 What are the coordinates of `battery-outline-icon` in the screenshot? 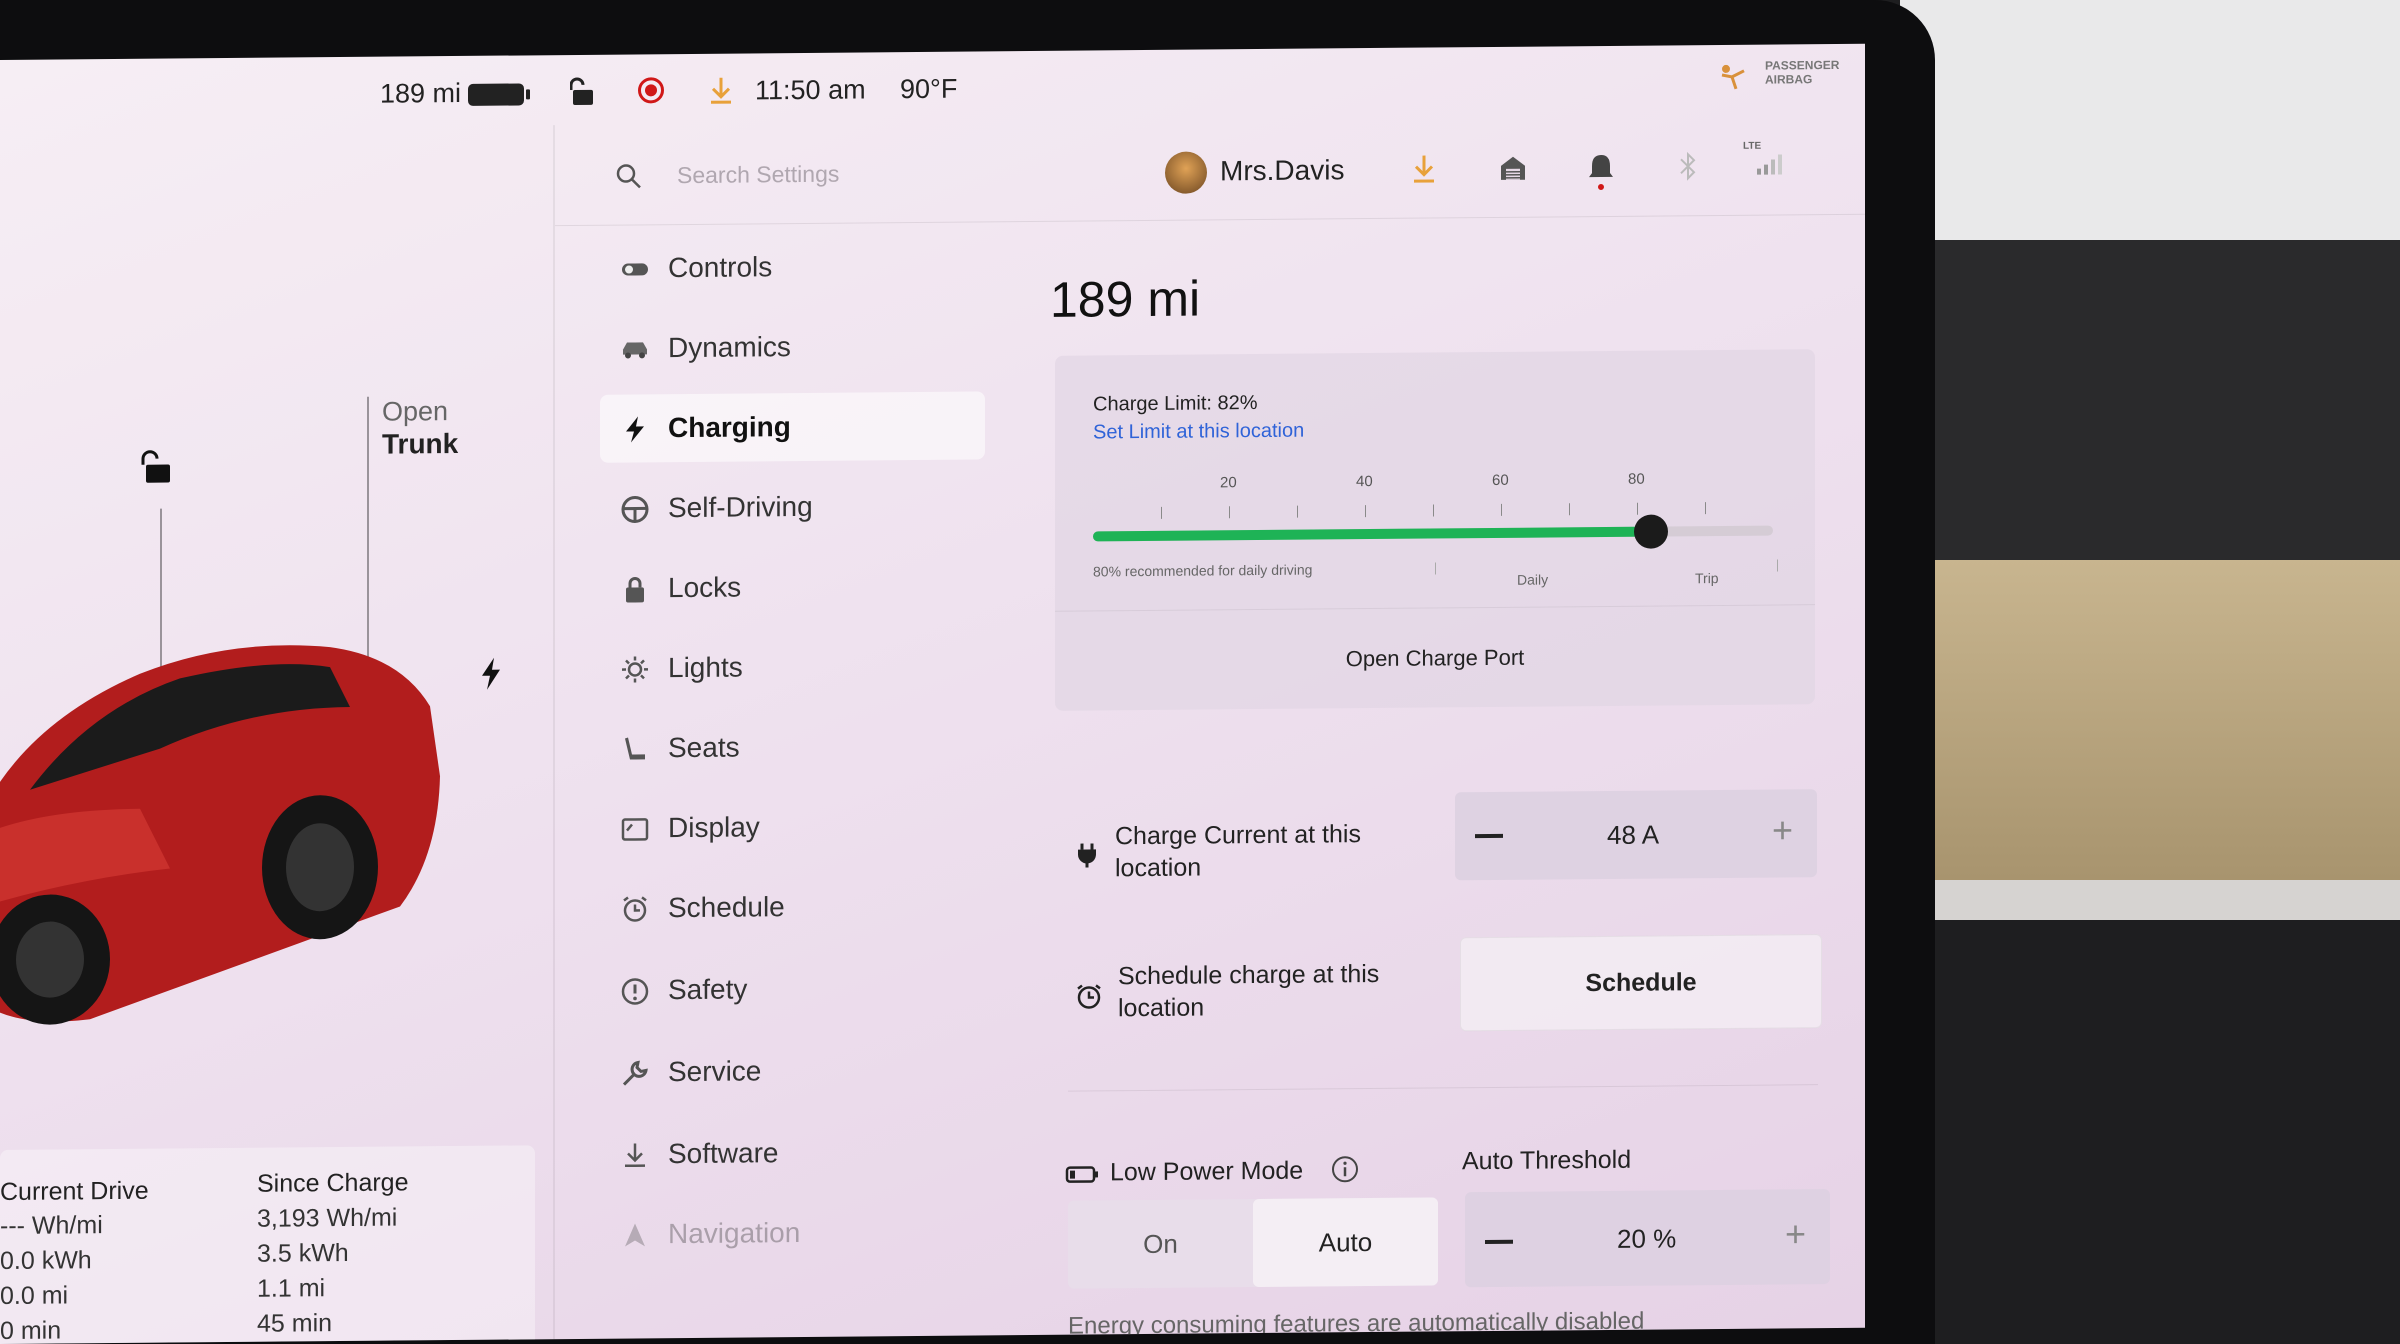 It's located at (1081, 1174).